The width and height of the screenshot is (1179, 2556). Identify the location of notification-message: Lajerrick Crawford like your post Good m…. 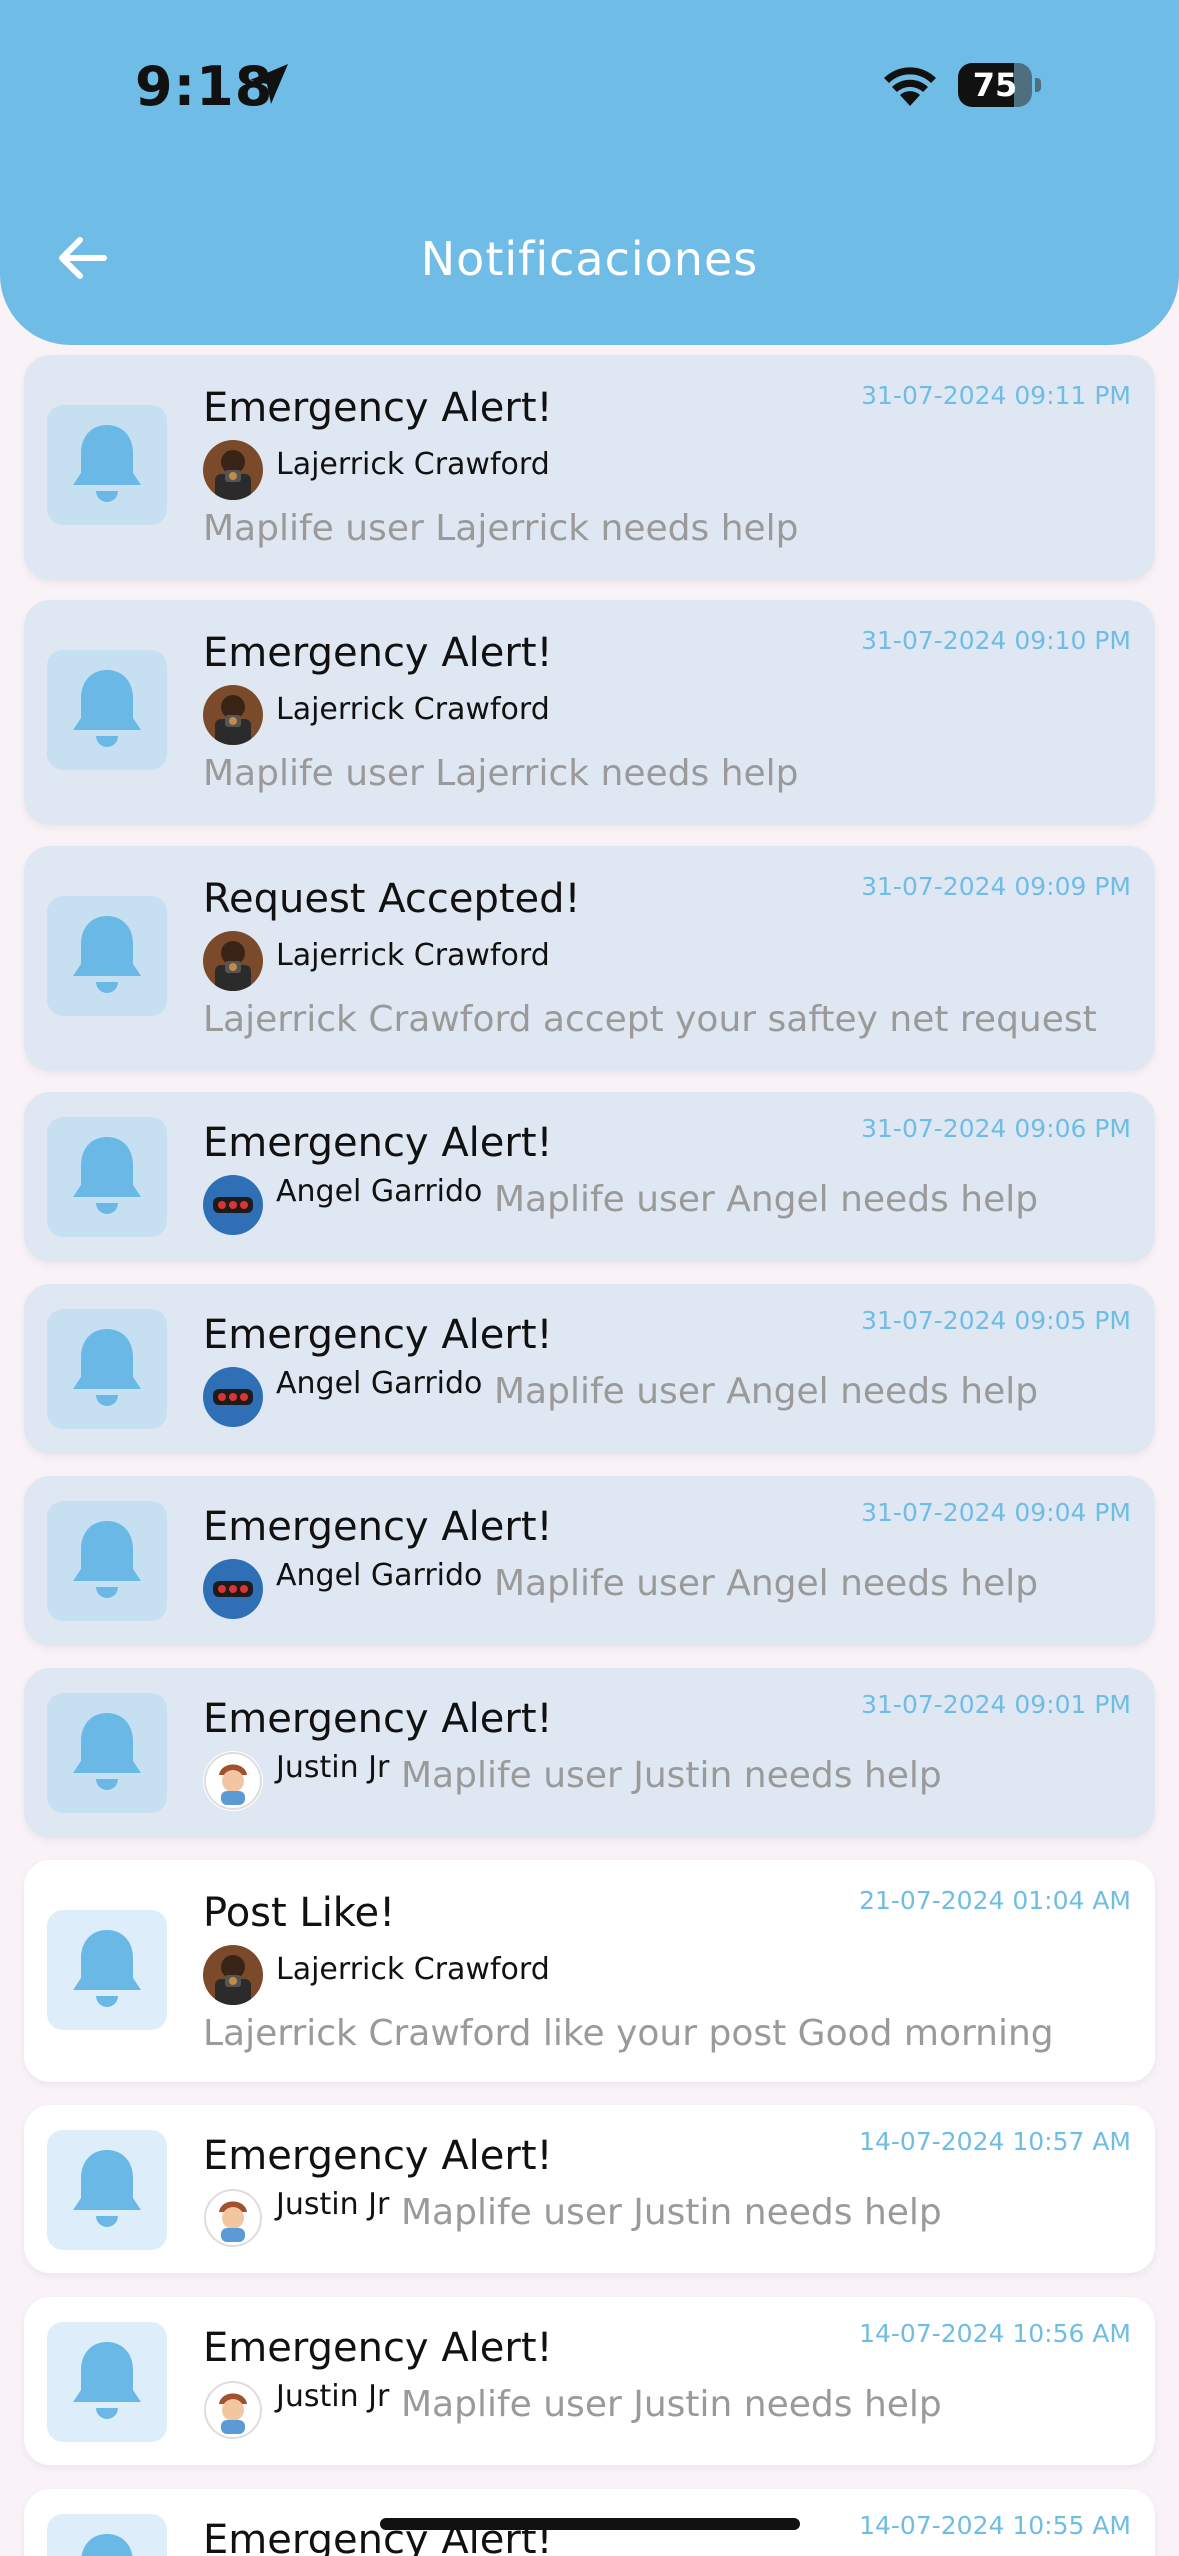
(628, 2033).